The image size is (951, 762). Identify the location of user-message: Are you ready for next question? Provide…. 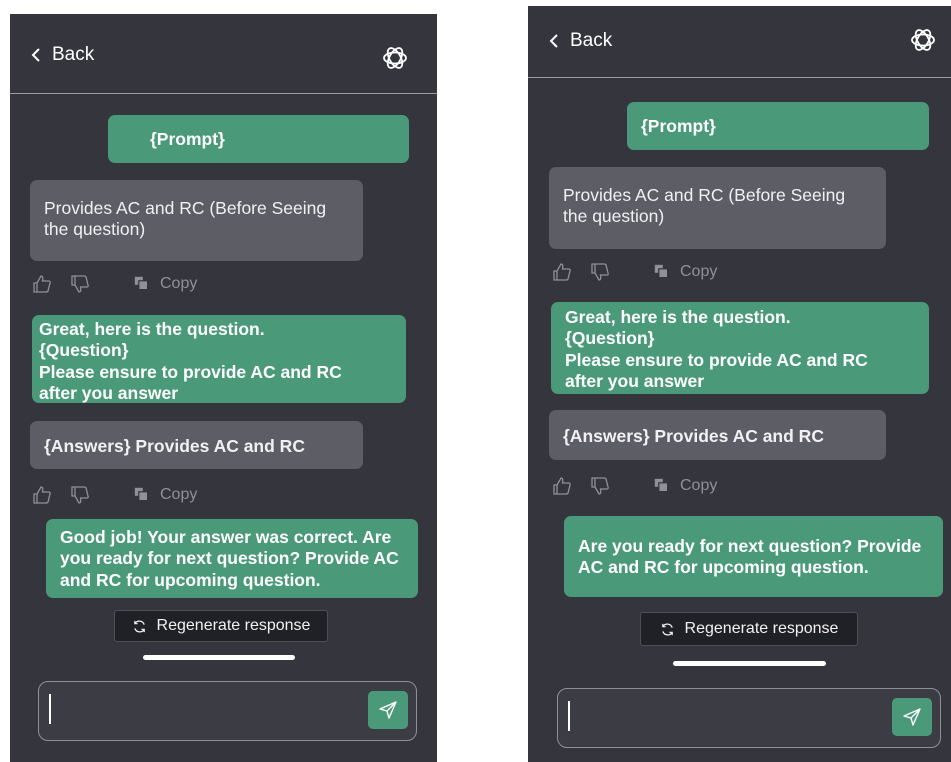
(753, 556).